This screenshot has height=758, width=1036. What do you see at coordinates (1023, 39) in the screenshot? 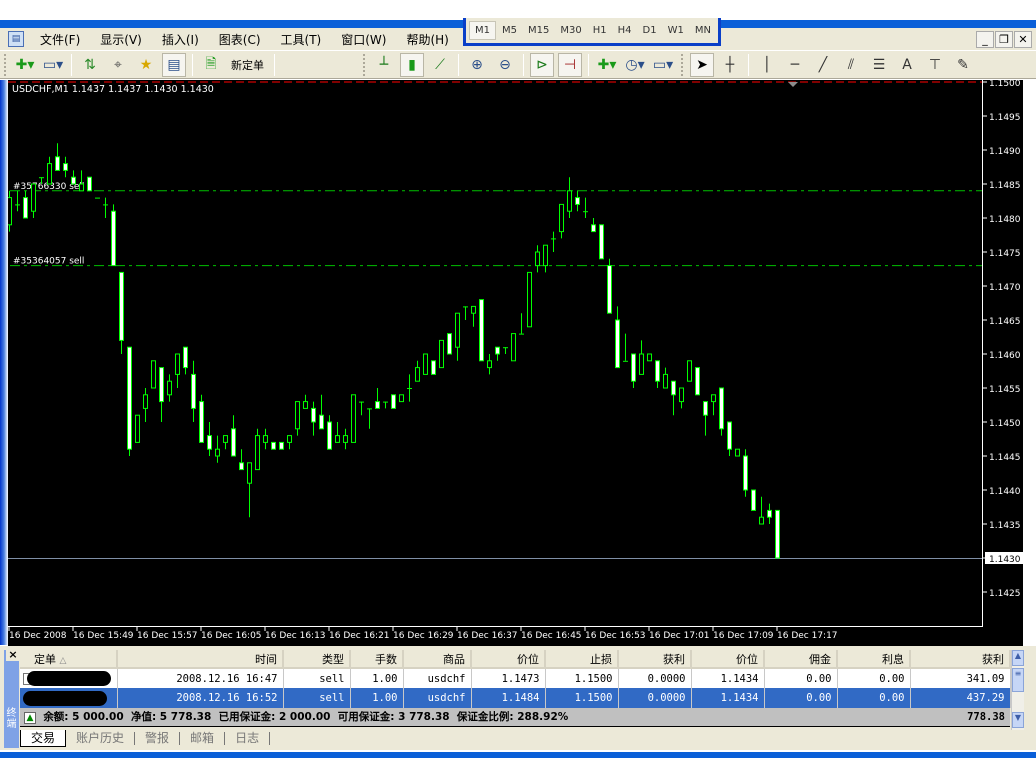
I see `close-button: ✕` at bounding box center [1023, 39].